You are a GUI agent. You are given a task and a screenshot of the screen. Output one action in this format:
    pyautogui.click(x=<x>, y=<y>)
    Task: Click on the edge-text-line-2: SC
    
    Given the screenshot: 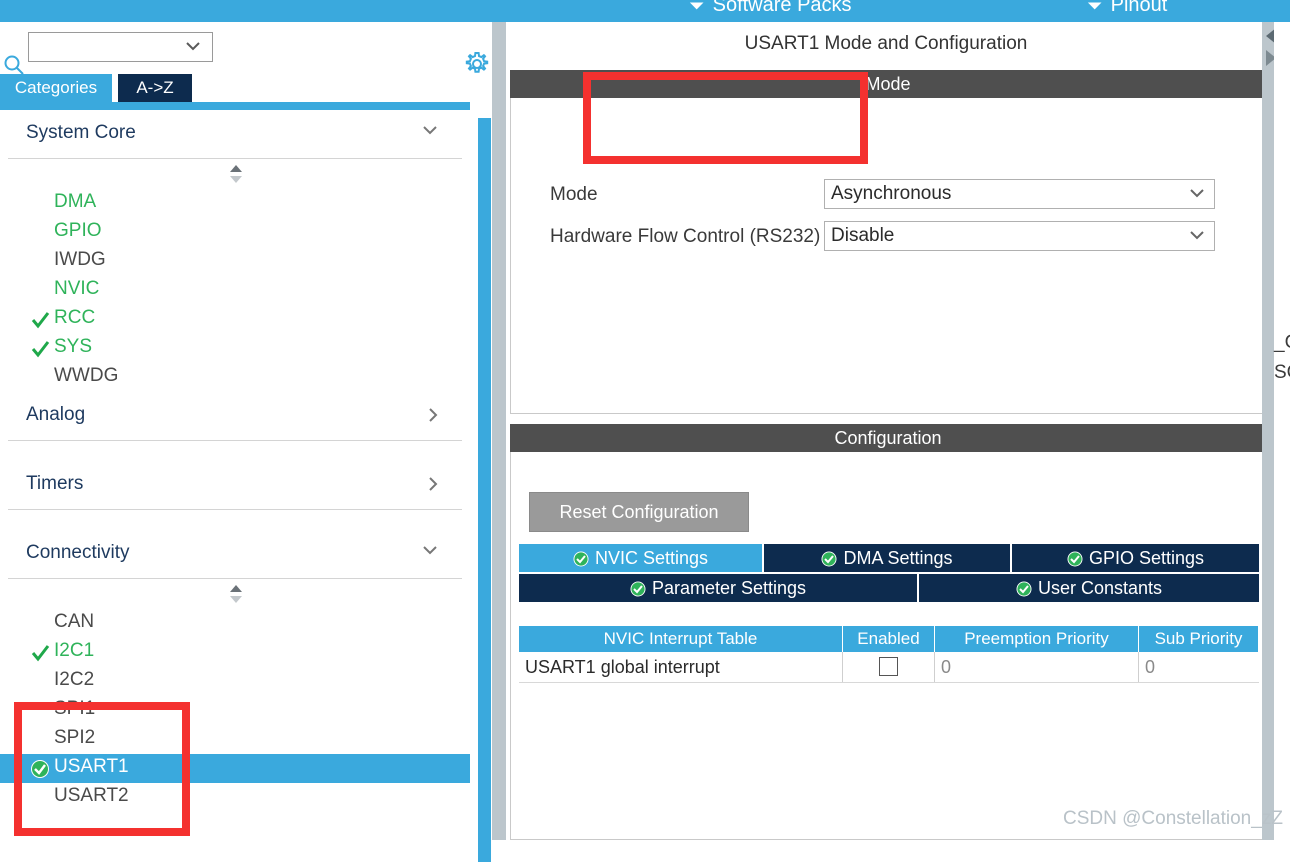 What is the action you would take?
    pyautogui.click(x=1282, y=372)
    